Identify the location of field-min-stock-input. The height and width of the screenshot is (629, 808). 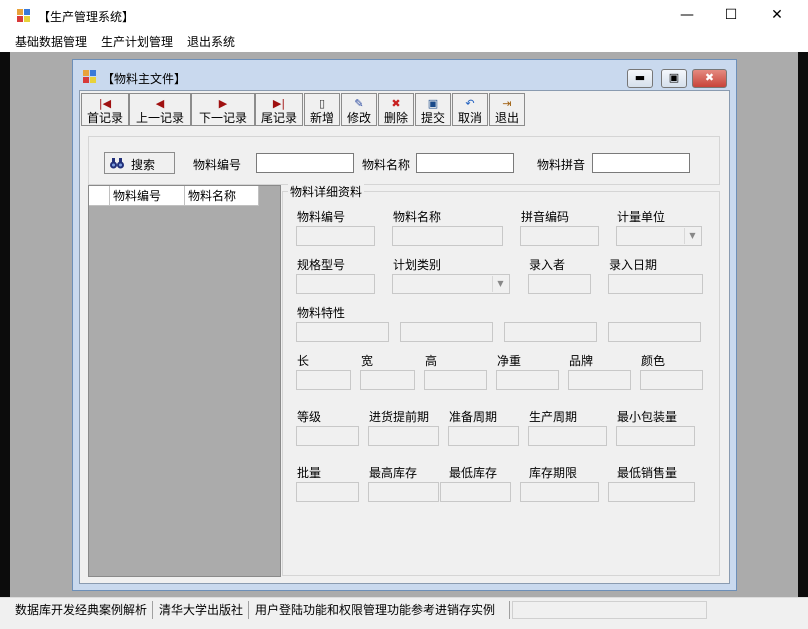
(475, 492).